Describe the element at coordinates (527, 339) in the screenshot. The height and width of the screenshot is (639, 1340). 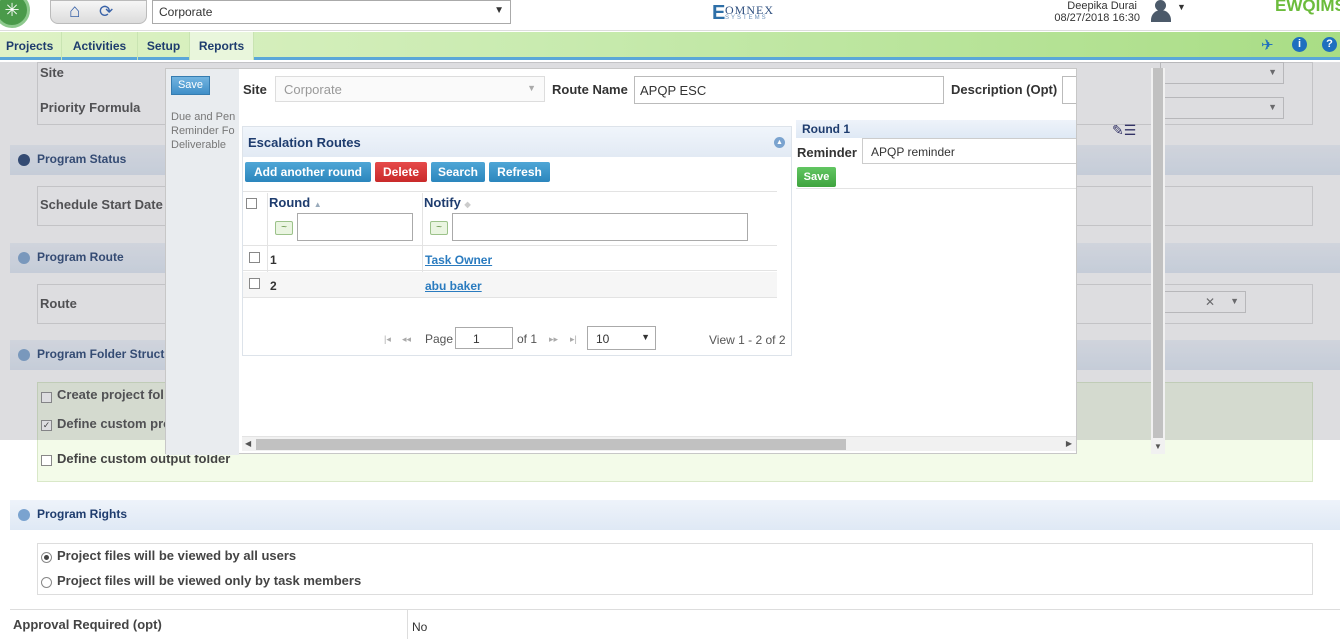
I see `page-count: of 1` at that location.